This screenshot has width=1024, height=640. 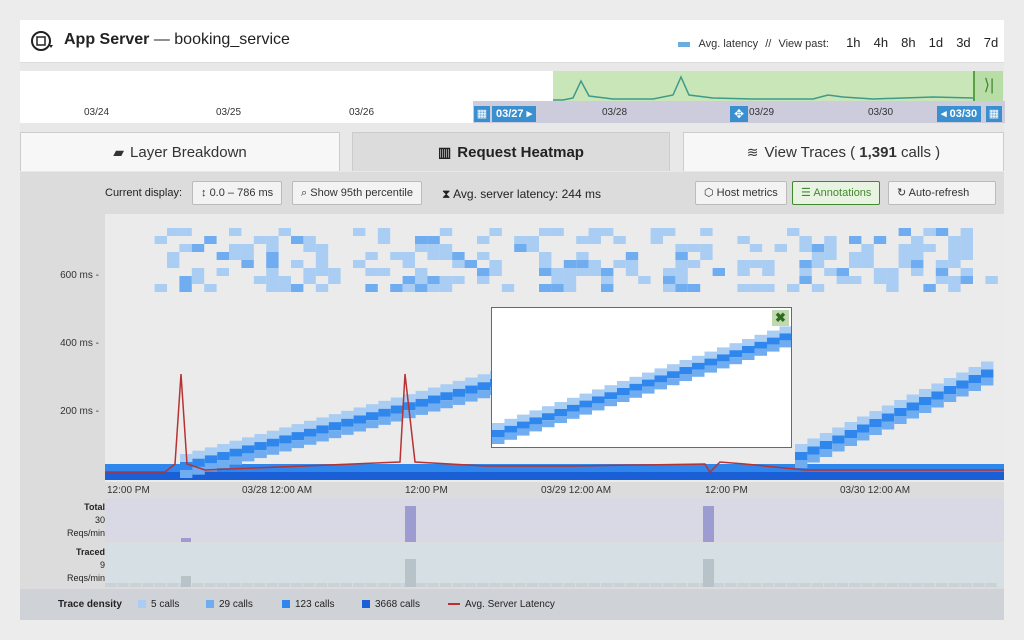 I want to click on traced-strip-plot, so click(x=554, y=565).